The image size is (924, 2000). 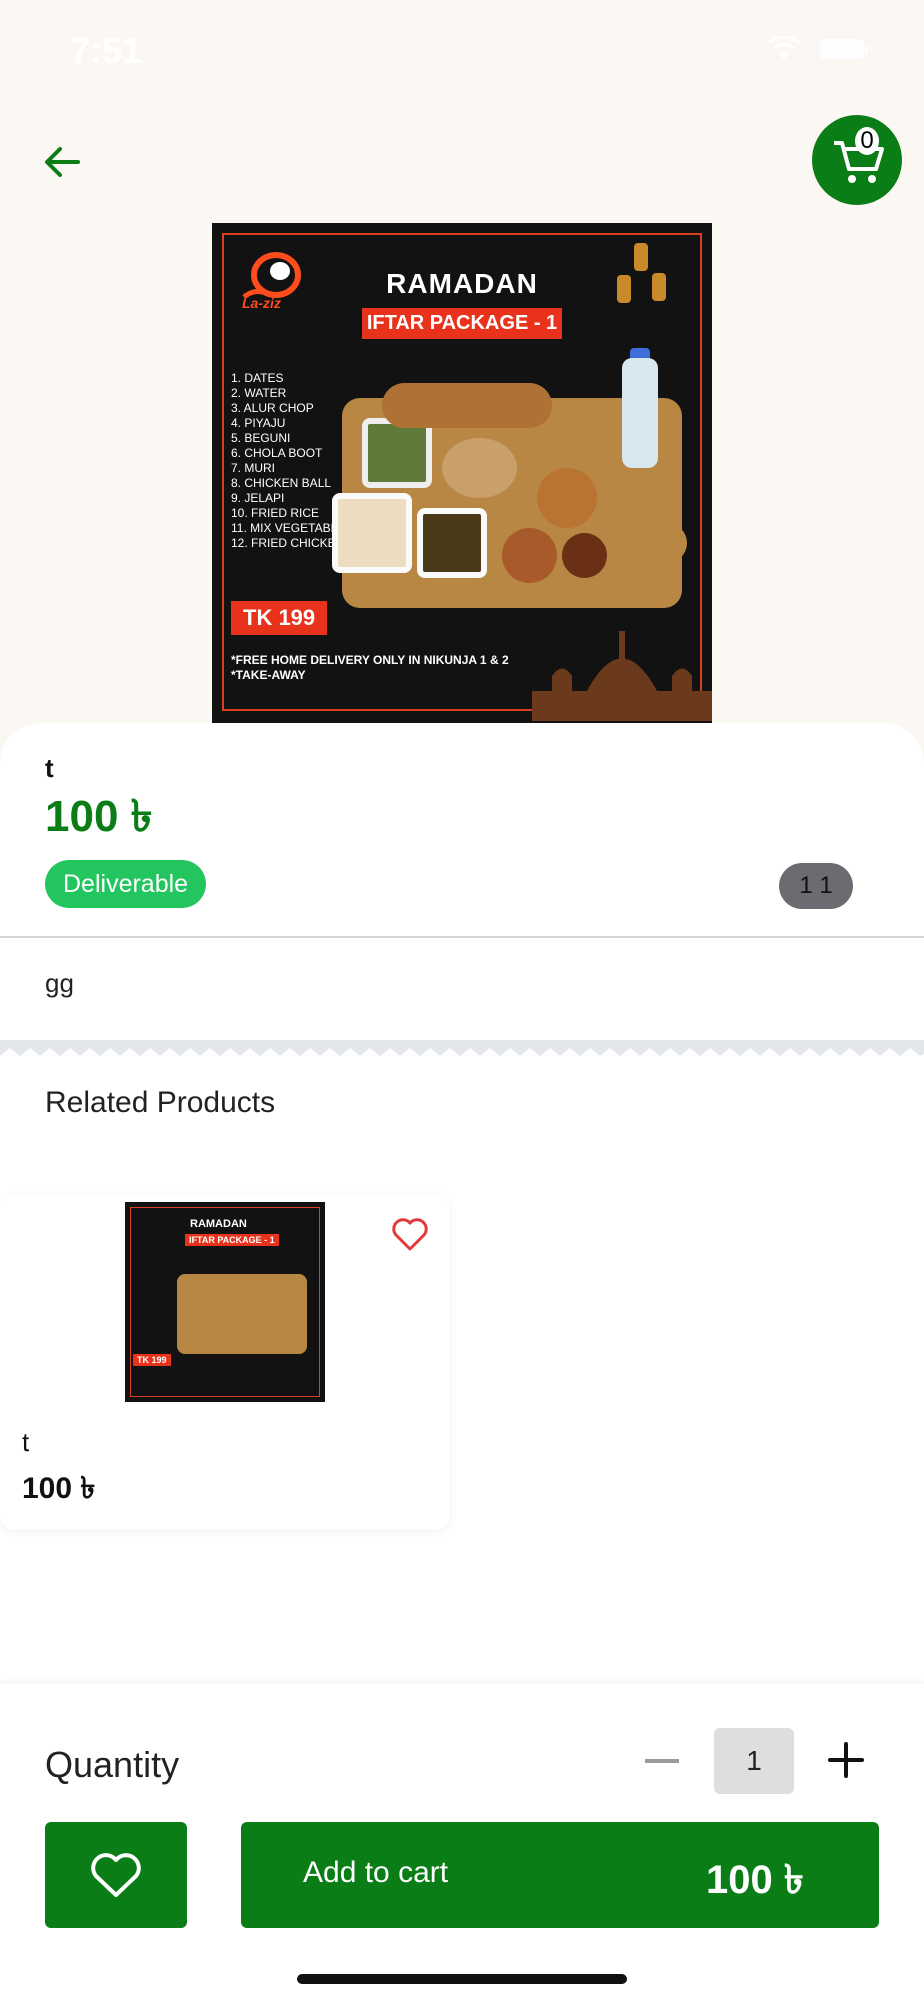 I want to click on add-to-cart-label: Add to cart, so click(x=376, y=1872).